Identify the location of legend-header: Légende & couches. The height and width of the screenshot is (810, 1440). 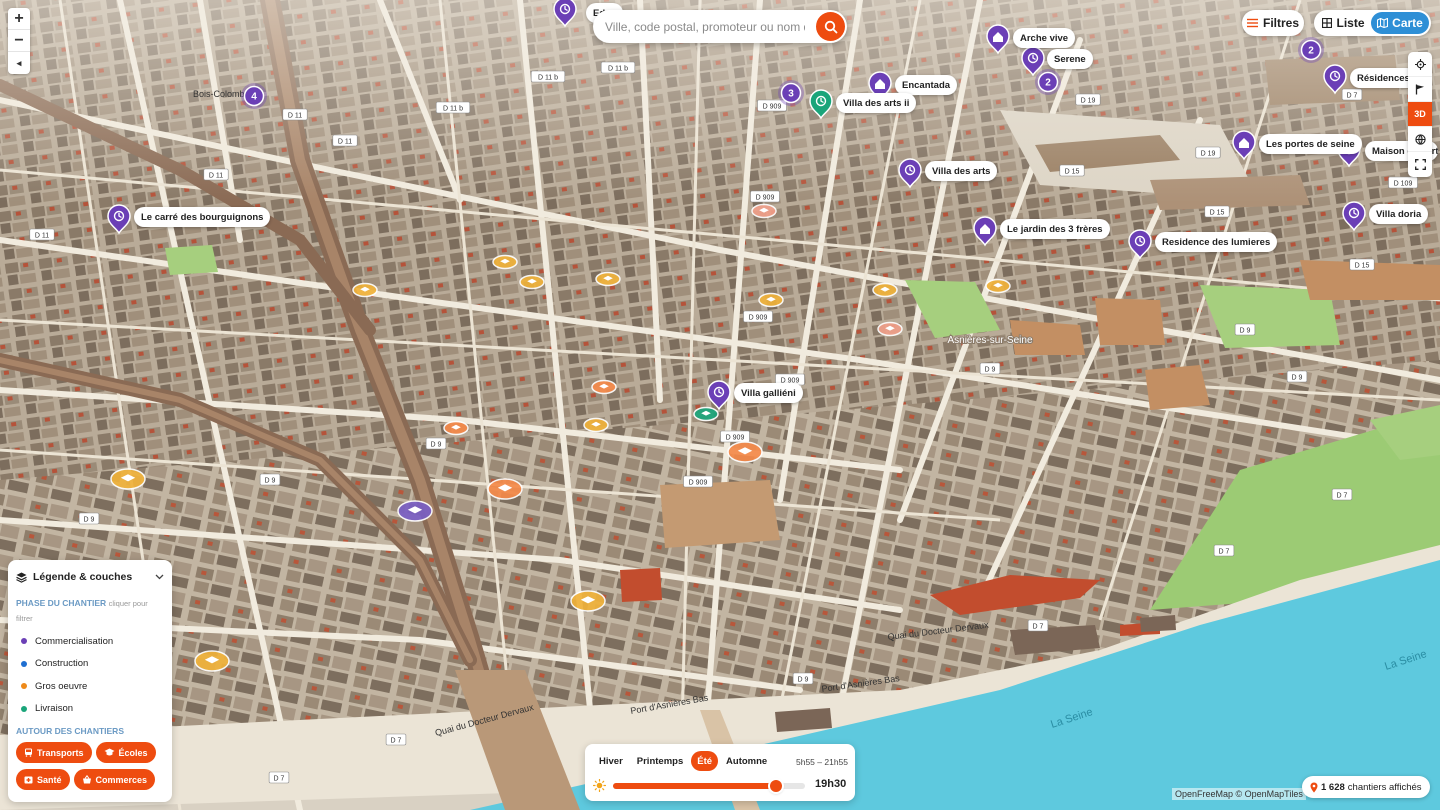
(90, 577).